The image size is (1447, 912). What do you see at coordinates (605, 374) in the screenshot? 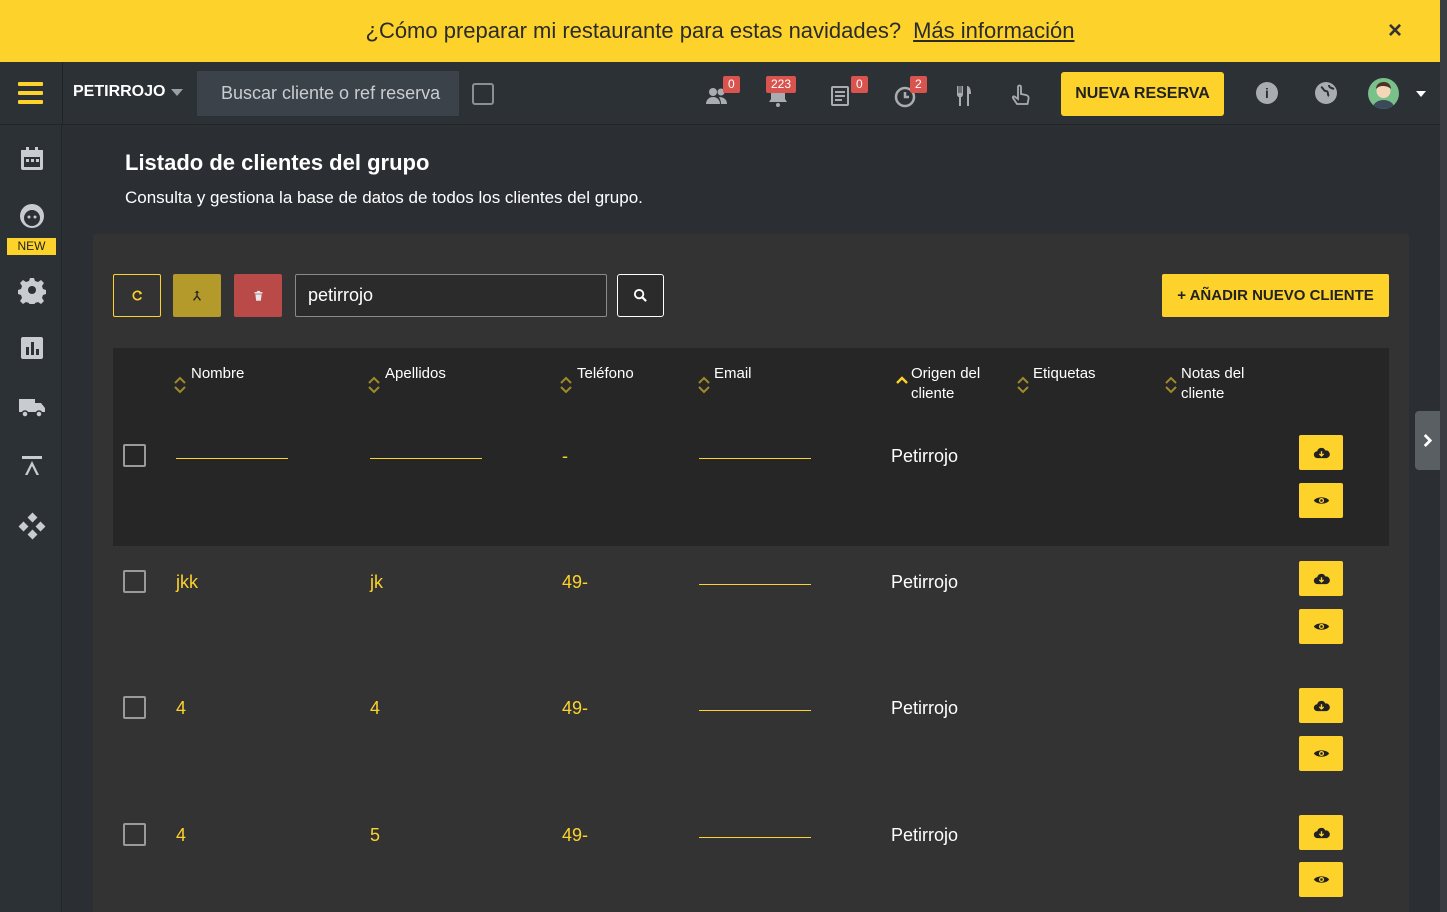
I see `column-telefono: Teléfono` at bounding box center [605, 374].